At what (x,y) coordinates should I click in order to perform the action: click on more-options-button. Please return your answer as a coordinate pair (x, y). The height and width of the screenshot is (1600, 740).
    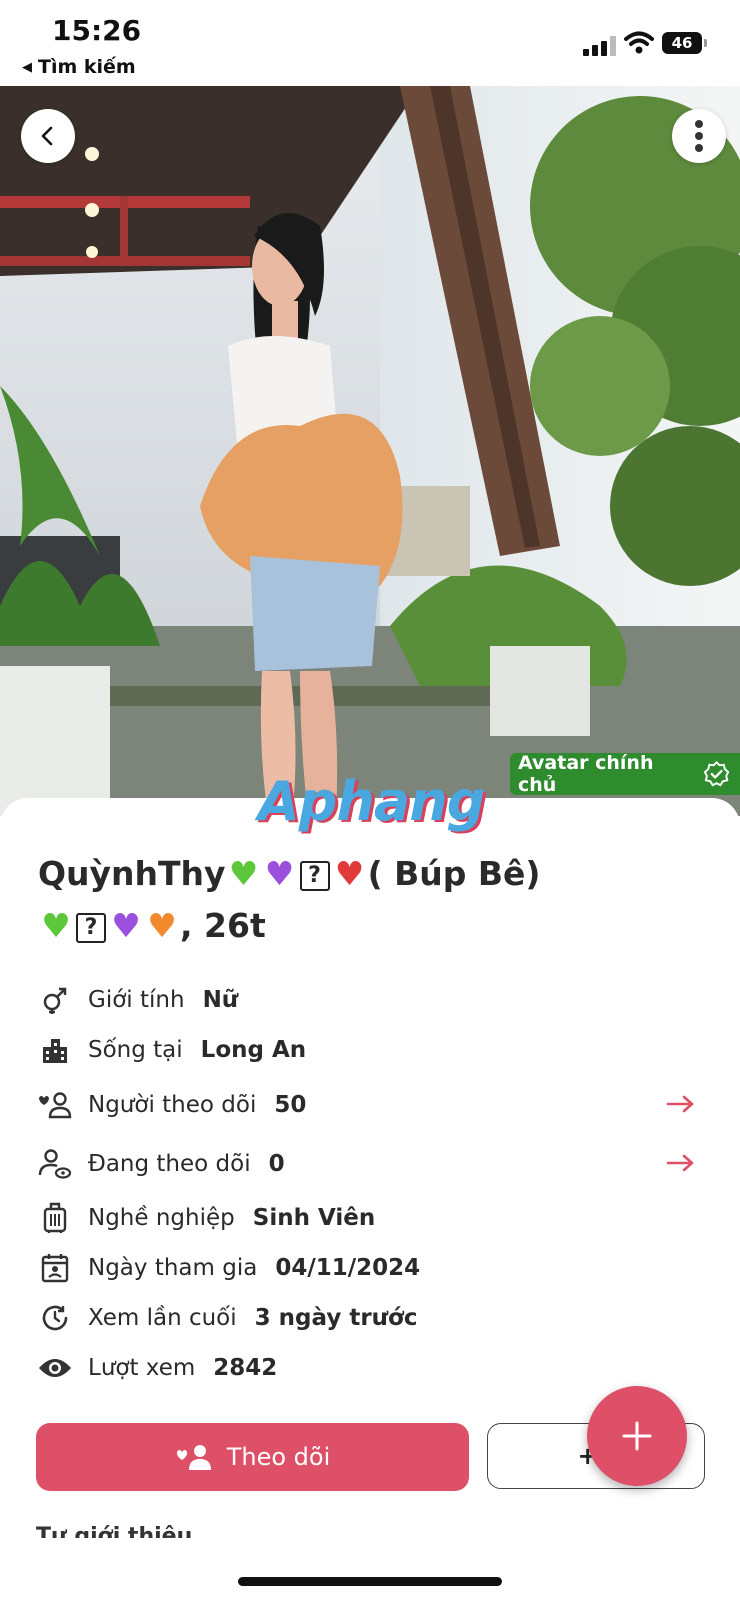
    Looking at the image, I should click on (699, 136).